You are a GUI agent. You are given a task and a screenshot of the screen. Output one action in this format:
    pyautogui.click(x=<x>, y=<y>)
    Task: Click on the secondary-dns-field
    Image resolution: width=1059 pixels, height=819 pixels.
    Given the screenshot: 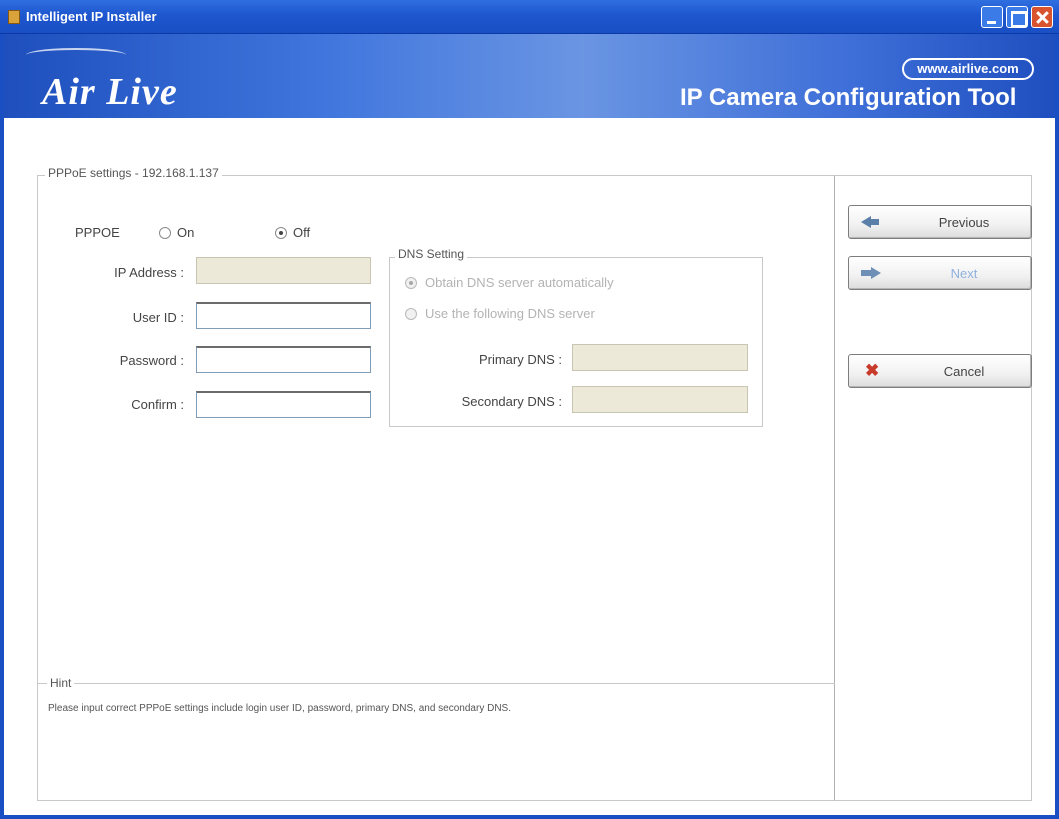 What is the action you would take?
    pyautogui.click(x=660, y=399)
    